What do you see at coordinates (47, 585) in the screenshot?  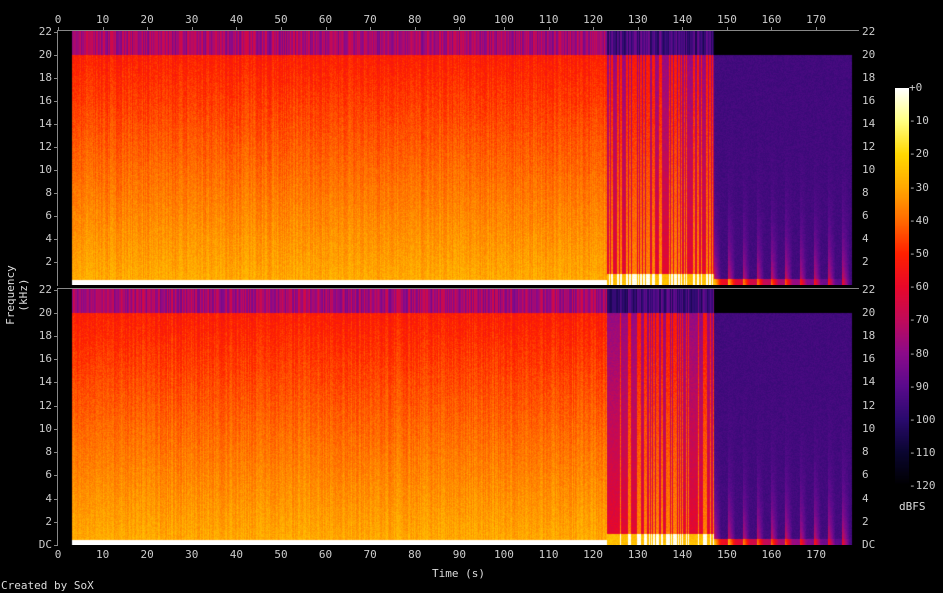 I see `credit-text: Created by SoX` at bounding box center [47, 585].